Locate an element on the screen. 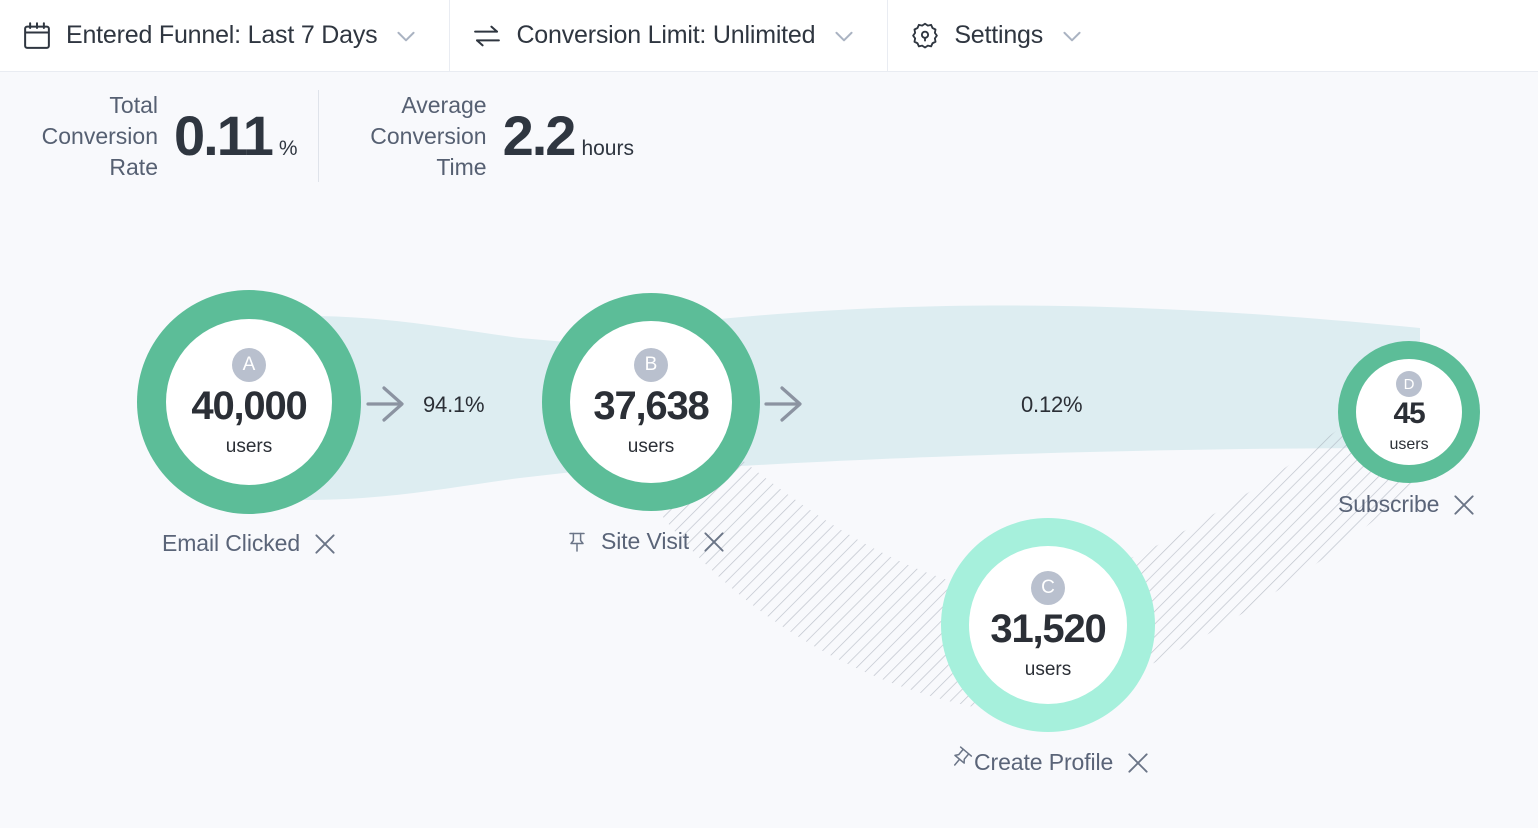 The image size is (1538, 828). step-badge-d: D is located at coordinates (1409, 384).